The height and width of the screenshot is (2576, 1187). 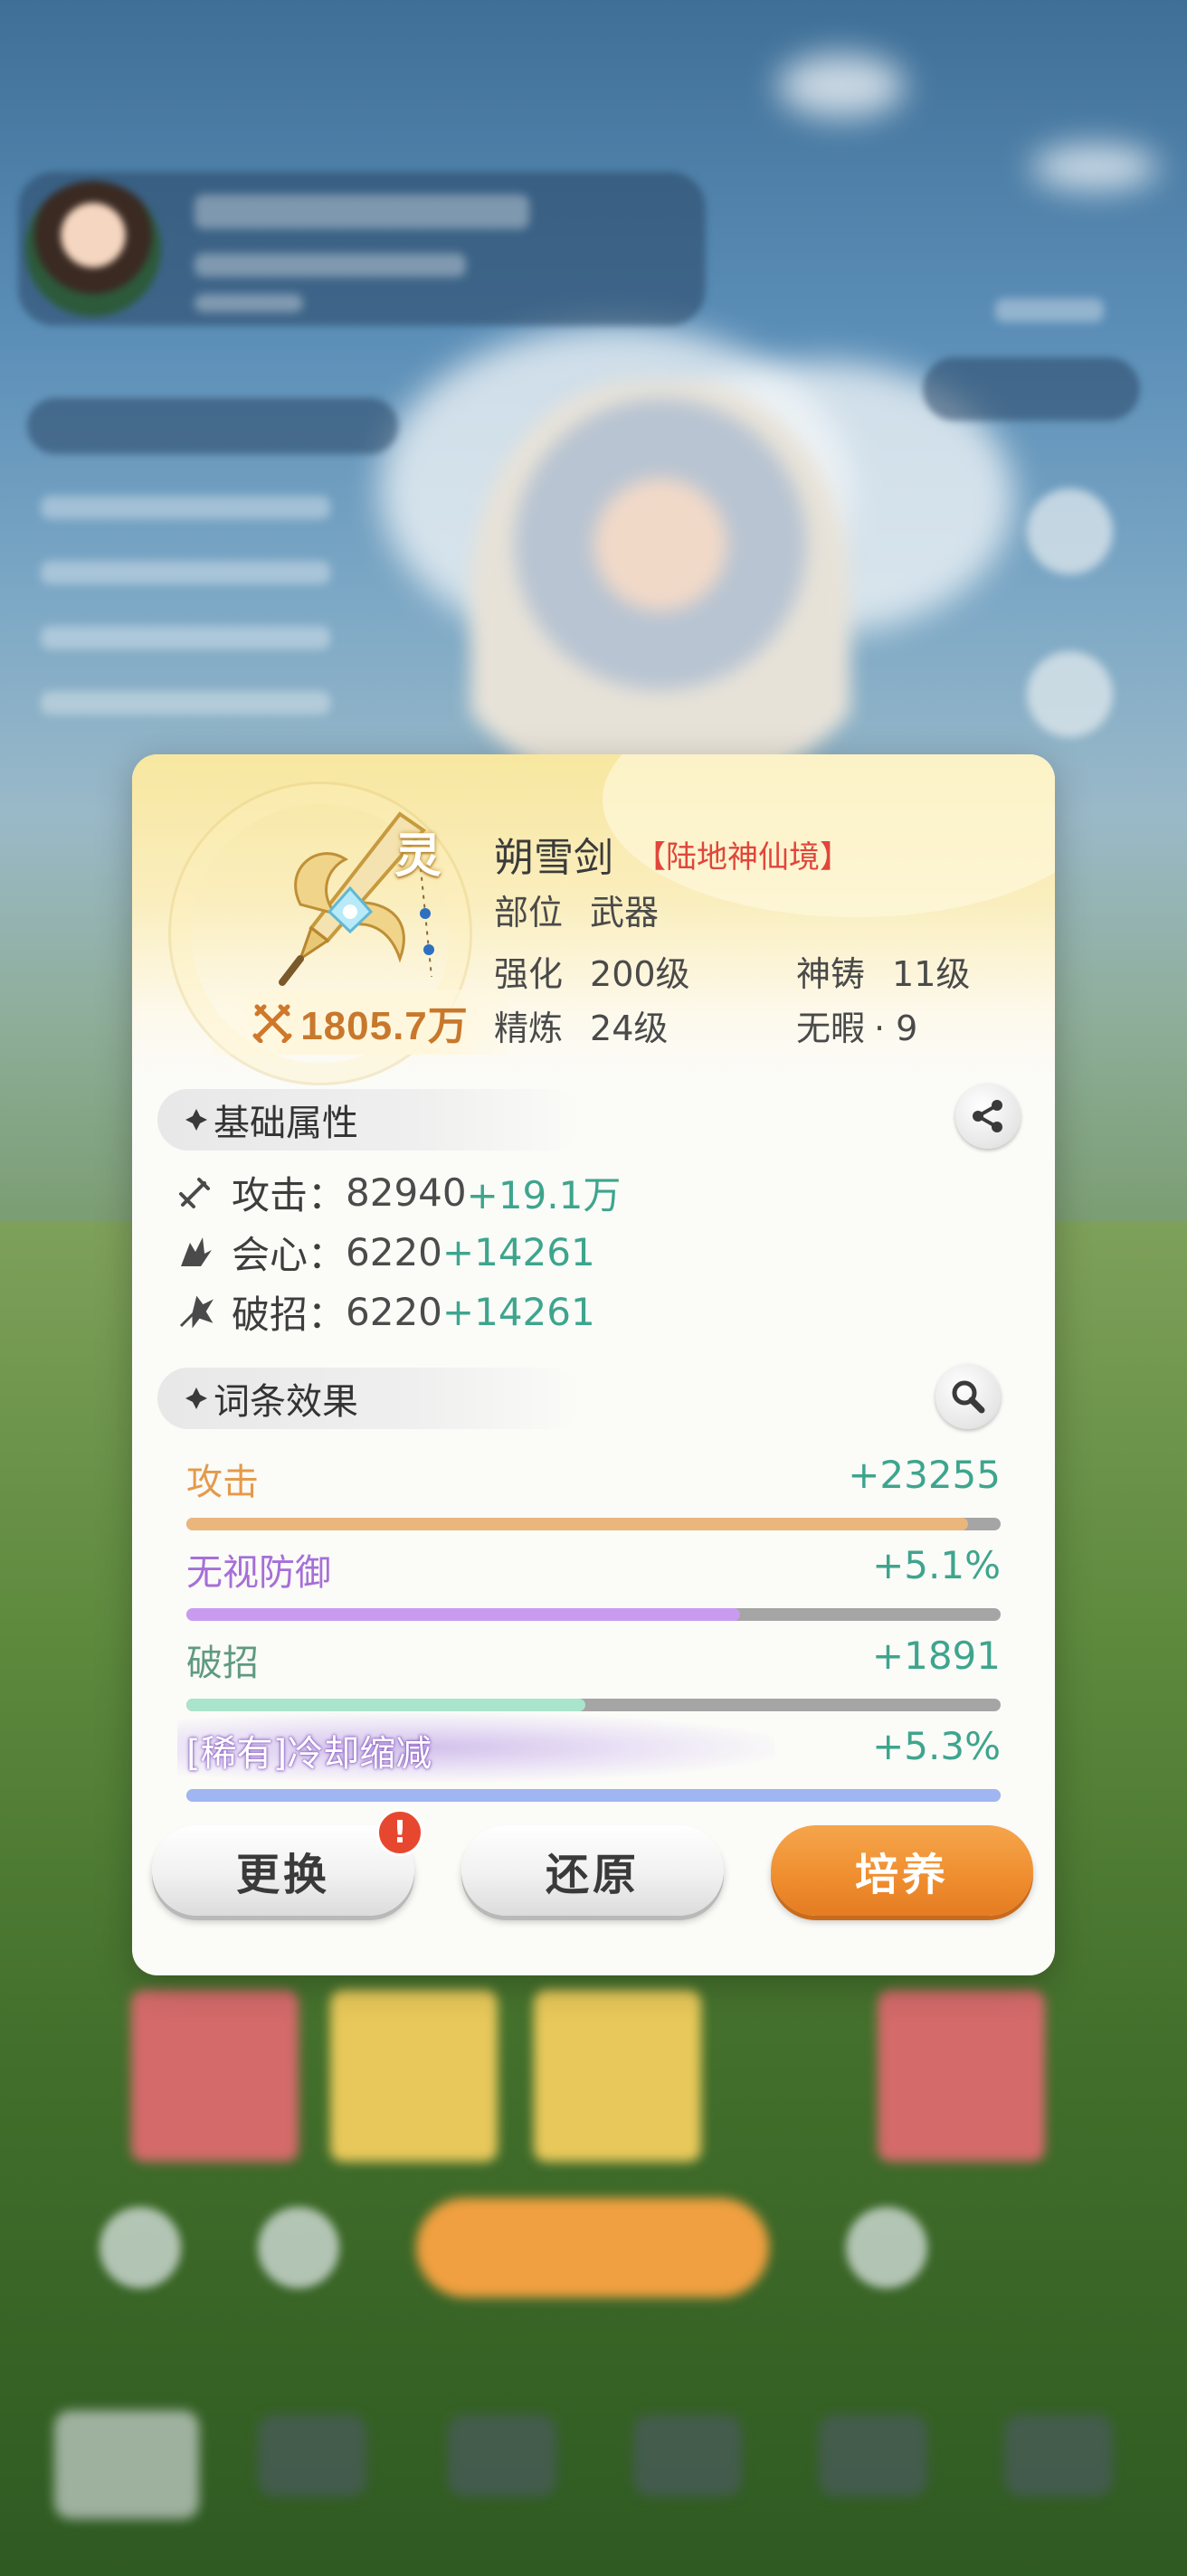 What do you see at coordinates (529, 1028) in the screenshot?
I see `refine-label: 精炼` at bounding box center [529, 1028].